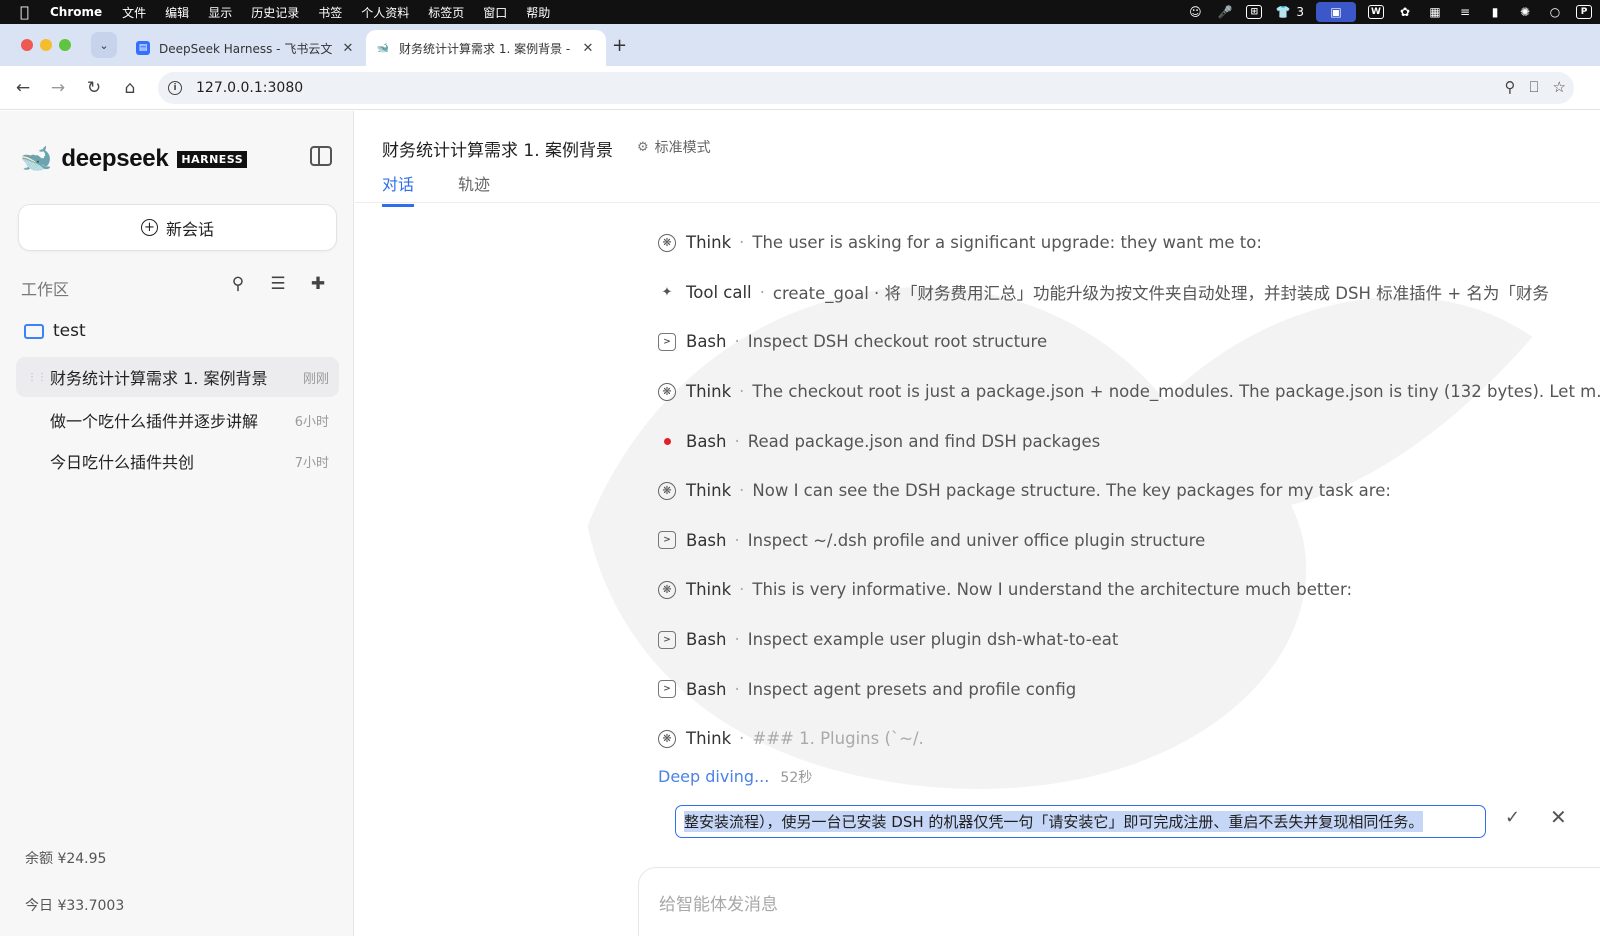 The image size is (1600, 936). I want to click on step-detail: Inspect DSH checkout root structure, so click(897, 342).